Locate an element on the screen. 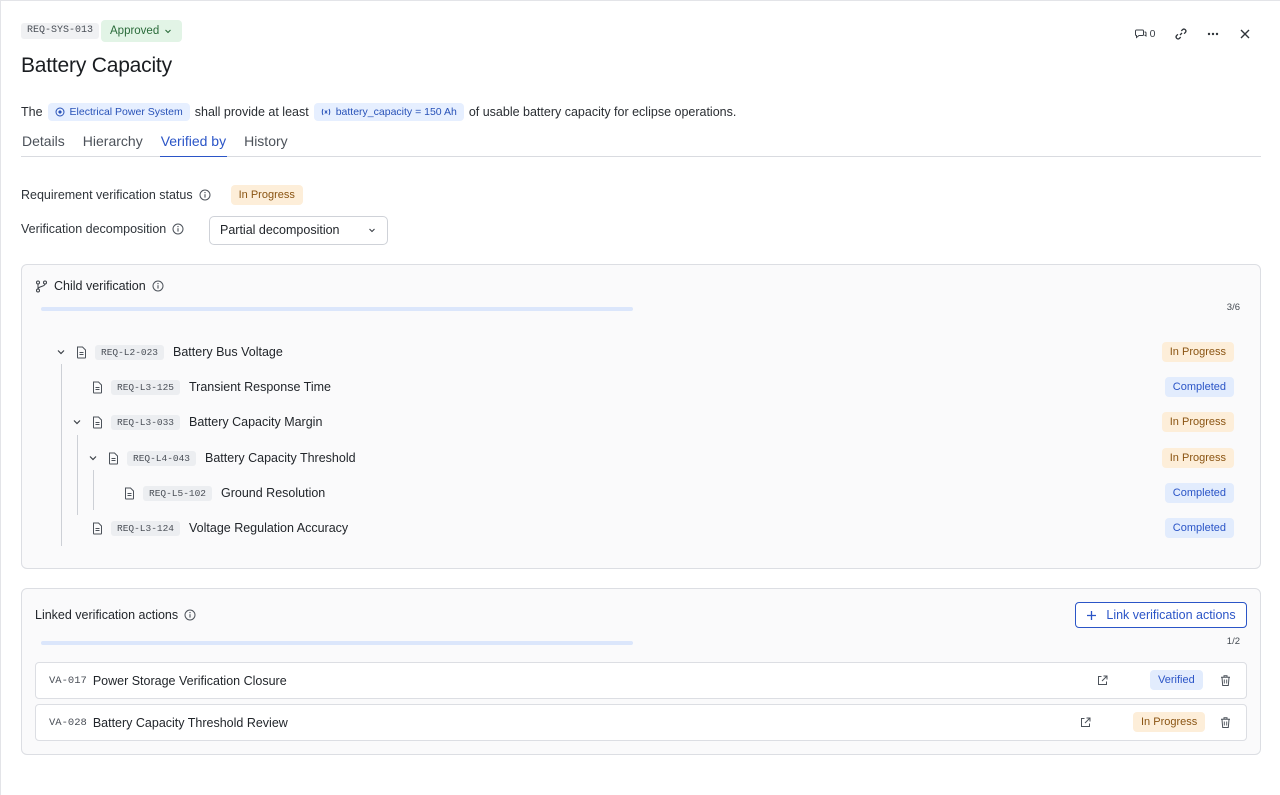  linked-actions-count: 1/2 is located at coordinates (1233, 641).